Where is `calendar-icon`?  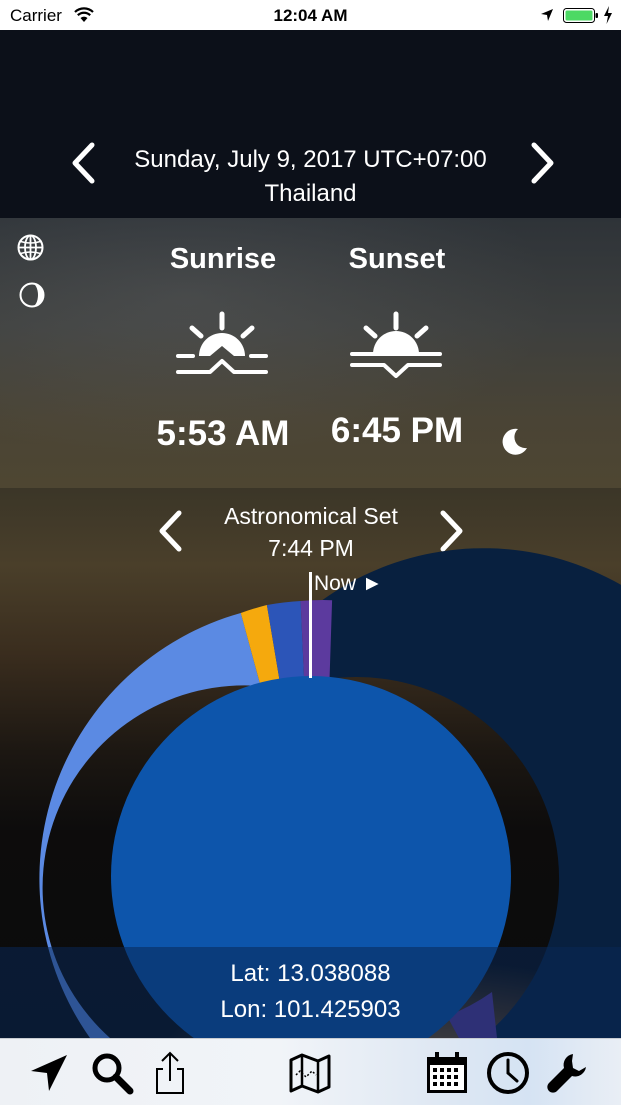 calendar-icon is located at coordinates (447, 1073).